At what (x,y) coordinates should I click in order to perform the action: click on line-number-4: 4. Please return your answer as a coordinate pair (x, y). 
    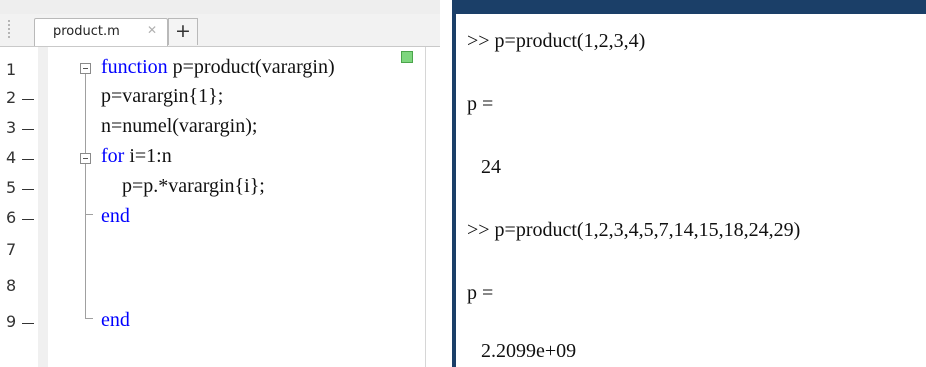
    Looking at the image, I should click on (11, 157).